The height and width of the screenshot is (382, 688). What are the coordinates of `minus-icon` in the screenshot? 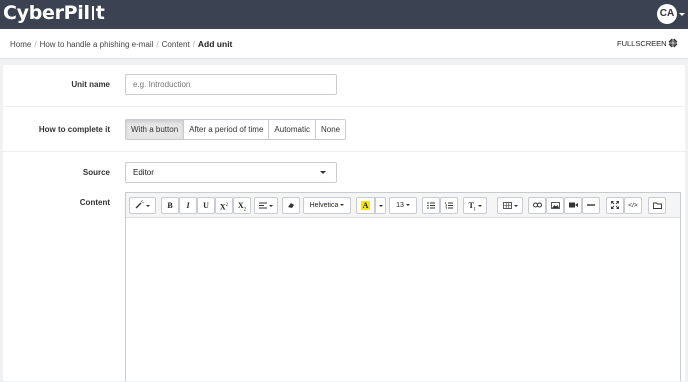 It's located at (591, 205).